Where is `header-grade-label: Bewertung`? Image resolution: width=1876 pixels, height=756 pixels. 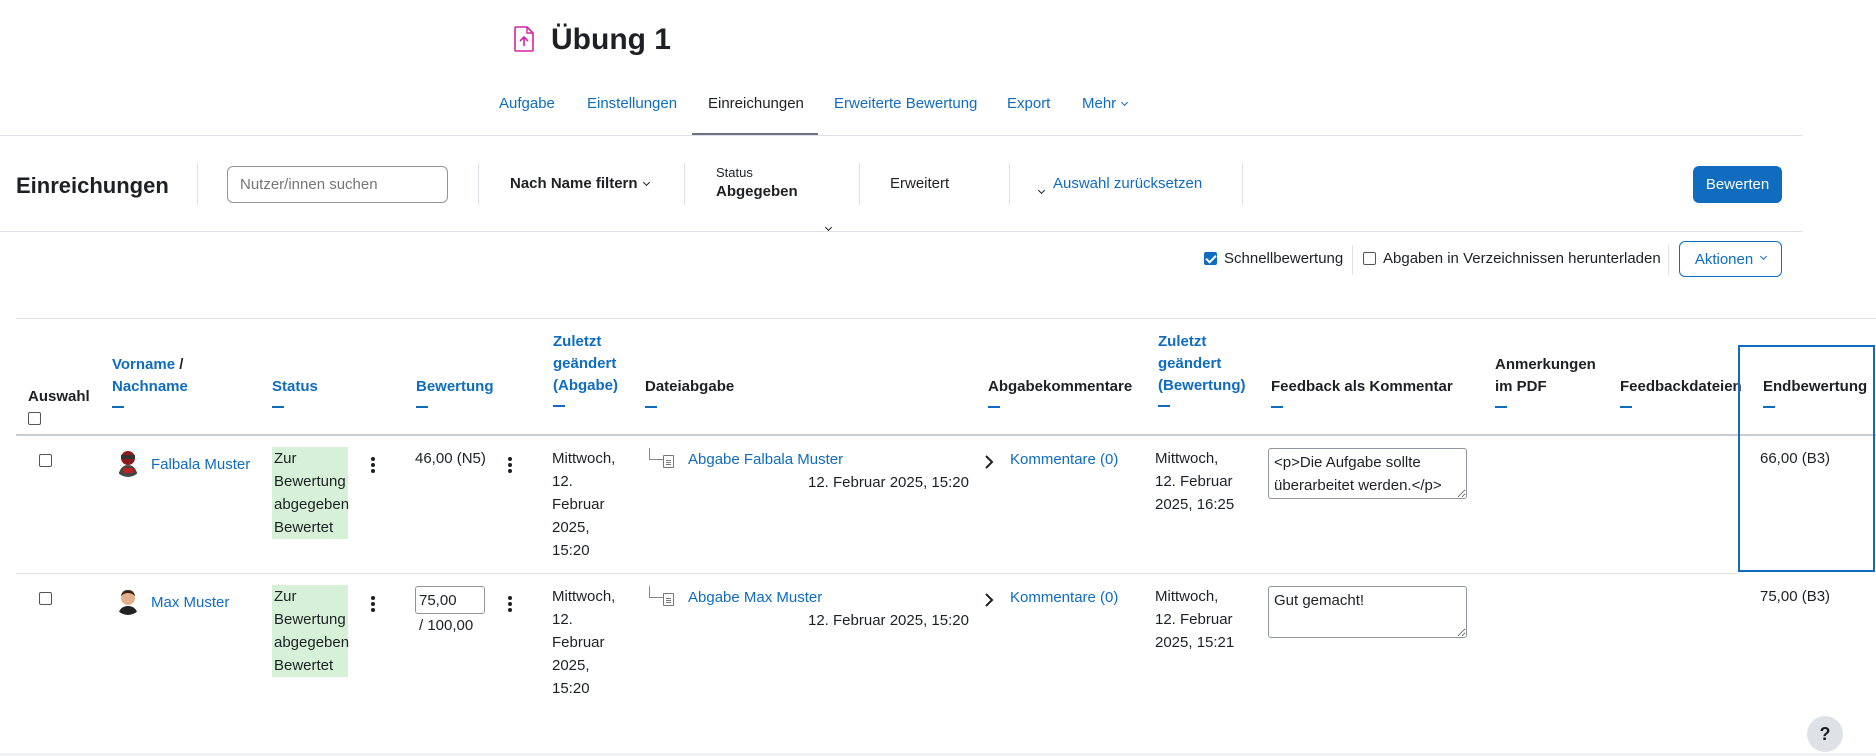 header-grade-label: Bewertung is located at coordinates (455, 386).